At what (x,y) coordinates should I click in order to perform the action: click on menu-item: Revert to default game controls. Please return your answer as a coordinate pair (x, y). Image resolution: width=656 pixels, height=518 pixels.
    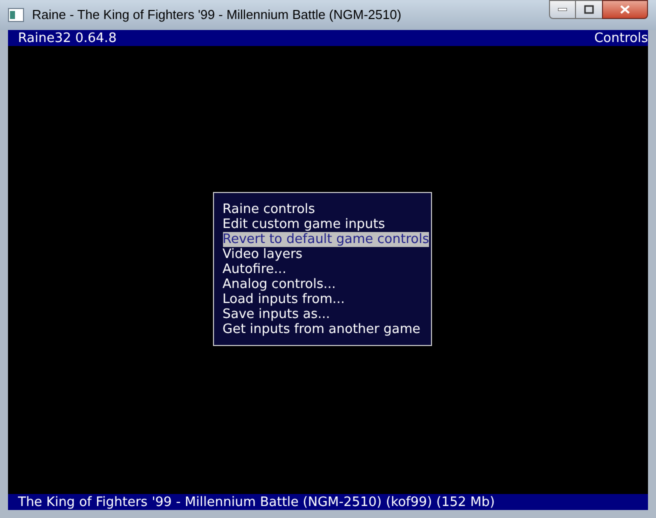
    Looking at the image, I should click on (326, 239).